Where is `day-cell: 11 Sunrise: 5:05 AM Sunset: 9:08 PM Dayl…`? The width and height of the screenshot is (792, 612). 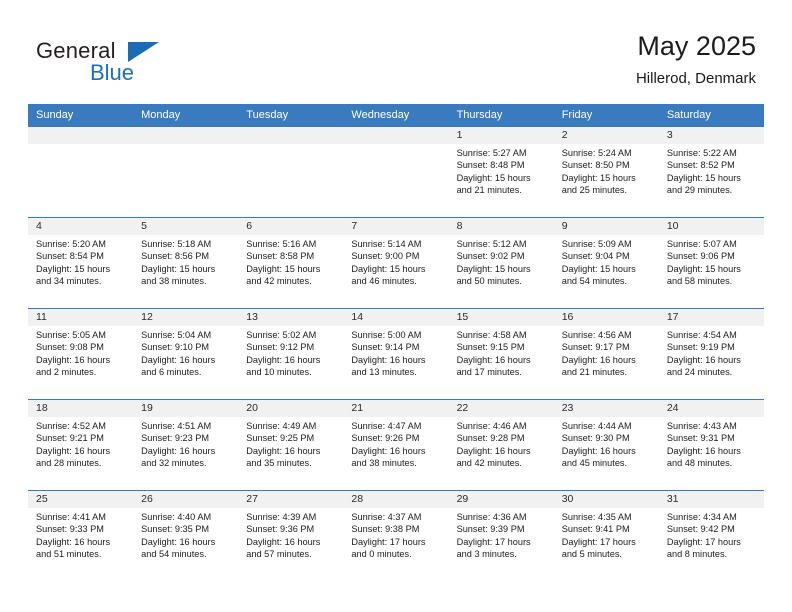 day-cell: 11 Sunrise: 5:05 AM Sunset: 9:08 PM Dayl… is located at coordinates (81, 354).